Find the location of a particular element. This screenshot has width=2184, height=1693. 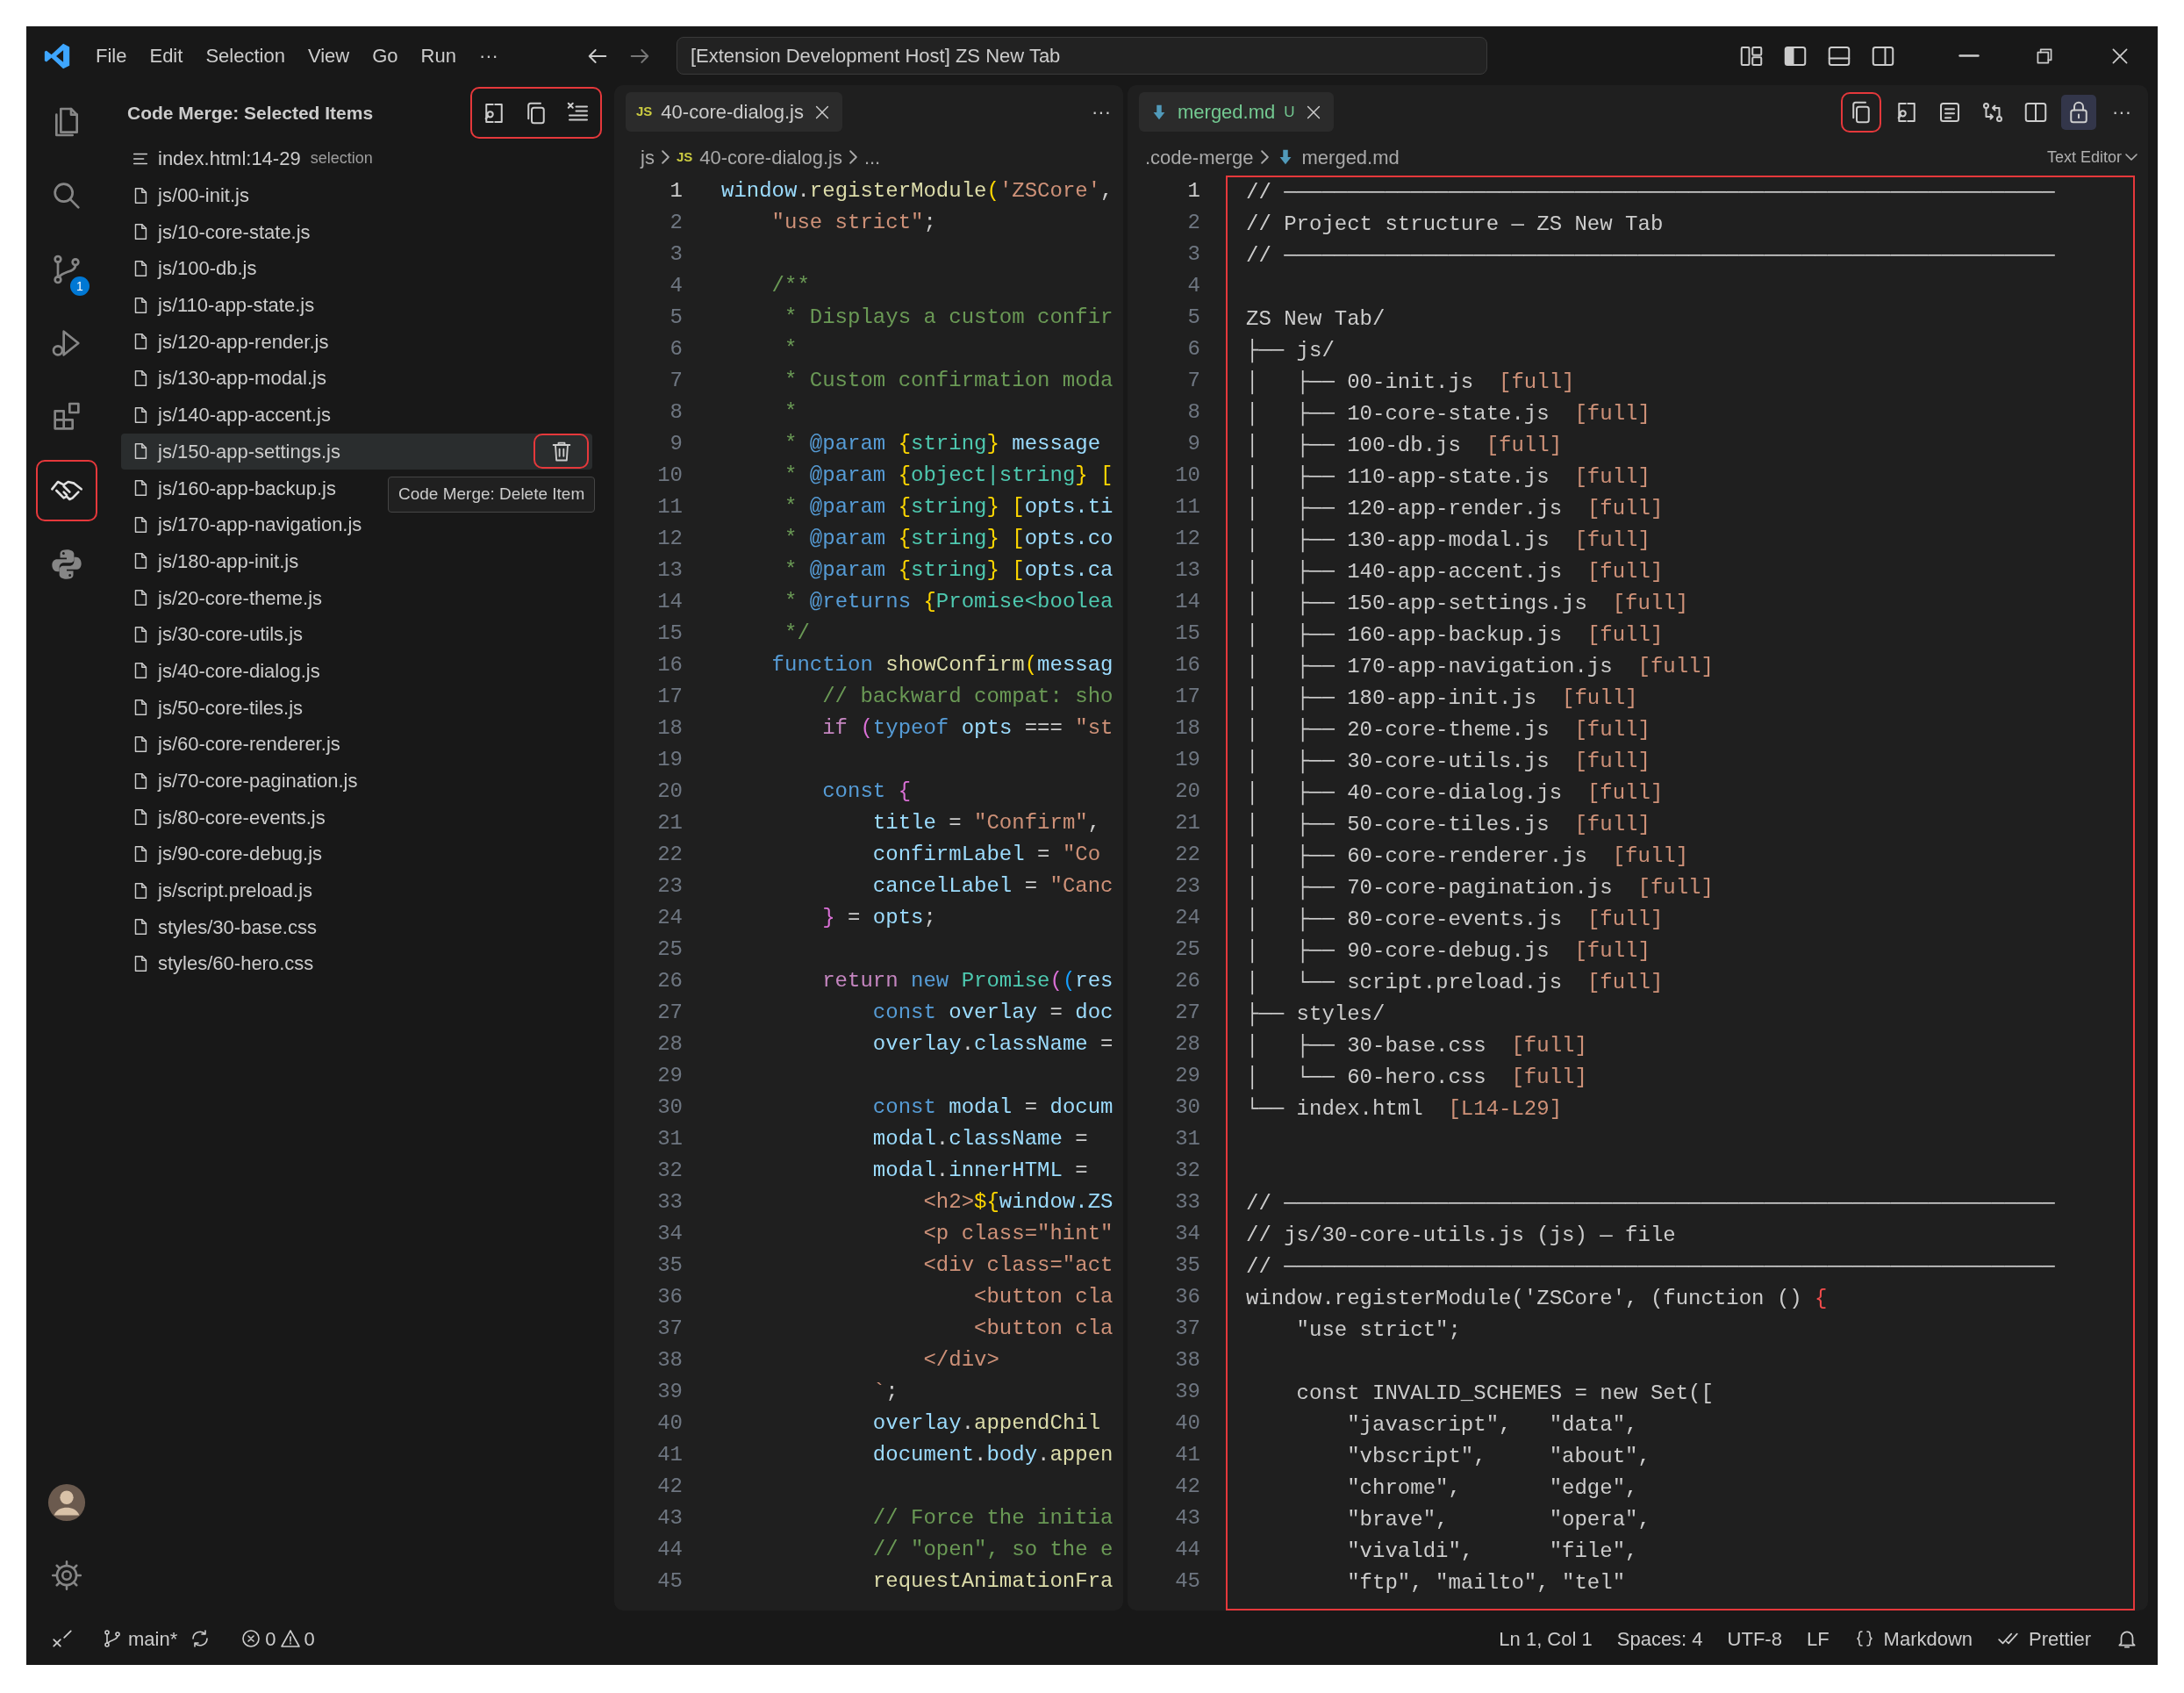

status-item: Prettier is located at coordinates (2044, 1639).